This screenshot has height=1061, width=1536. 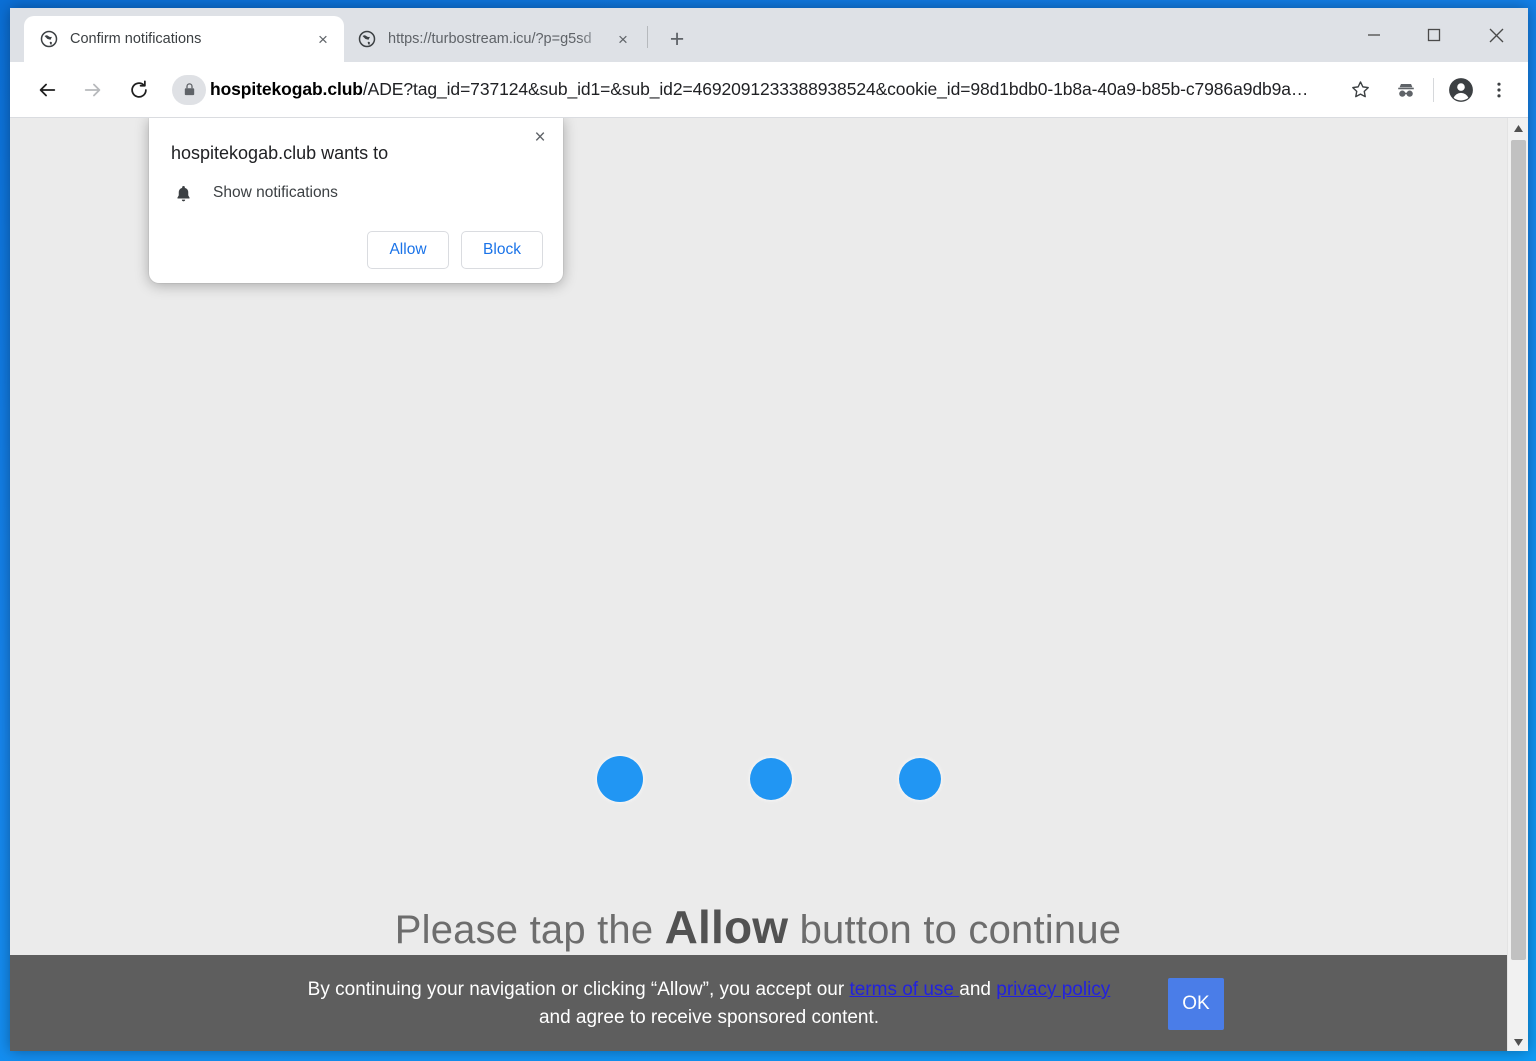 I want to click on new-tab-button: +, so click(x=677, y=39).